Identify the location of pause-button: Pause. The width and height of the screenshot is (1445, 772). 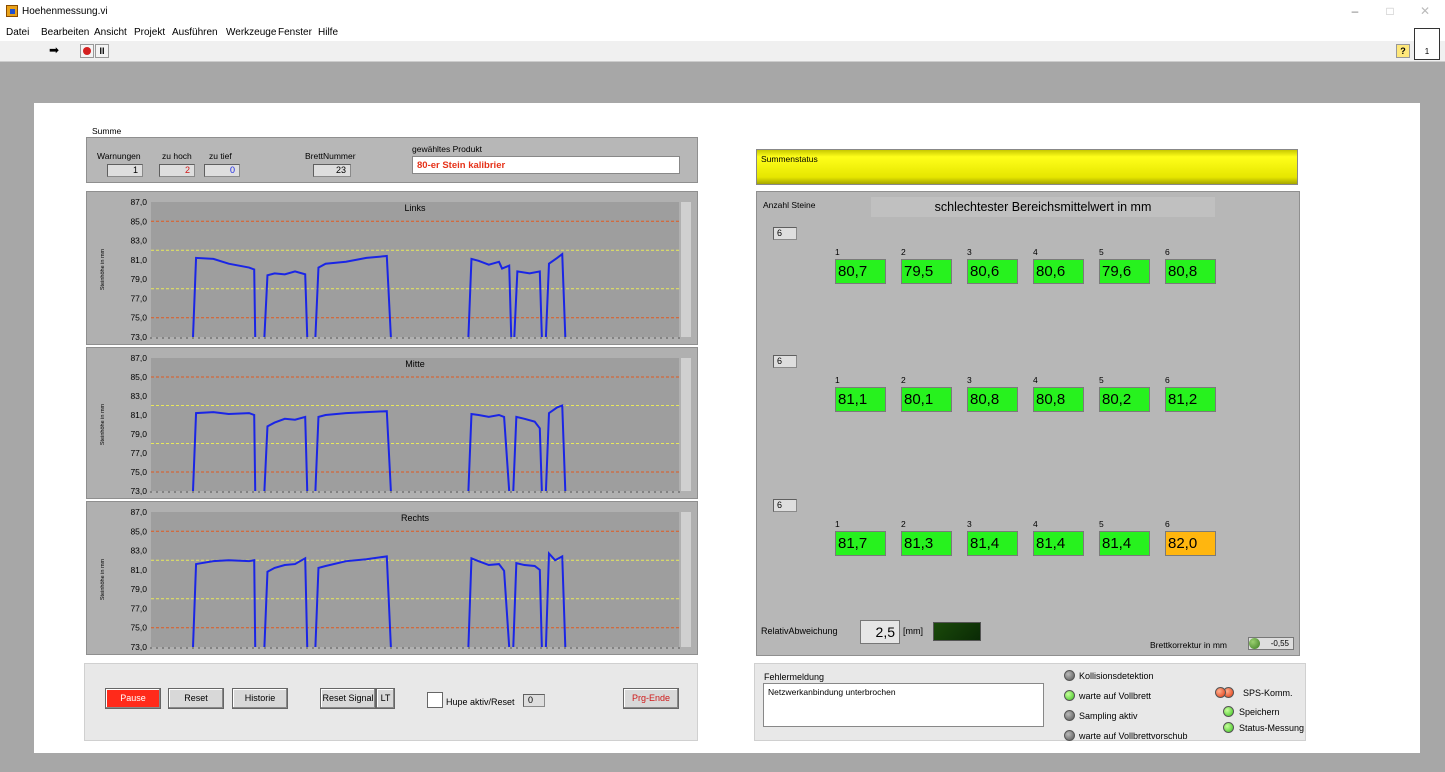
(133, 698).